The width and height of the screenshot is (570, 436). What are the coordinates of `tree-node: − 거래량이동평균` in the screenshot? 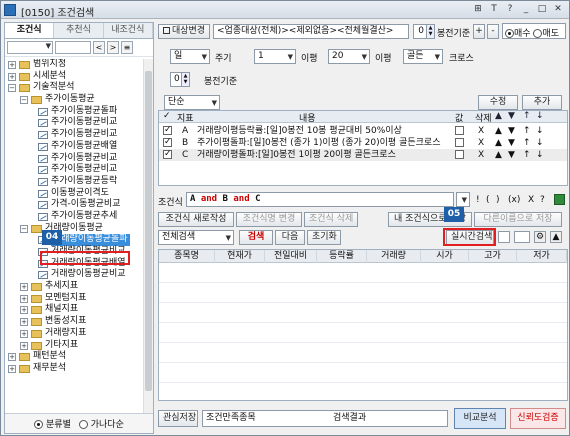 It's located at (74, 229).